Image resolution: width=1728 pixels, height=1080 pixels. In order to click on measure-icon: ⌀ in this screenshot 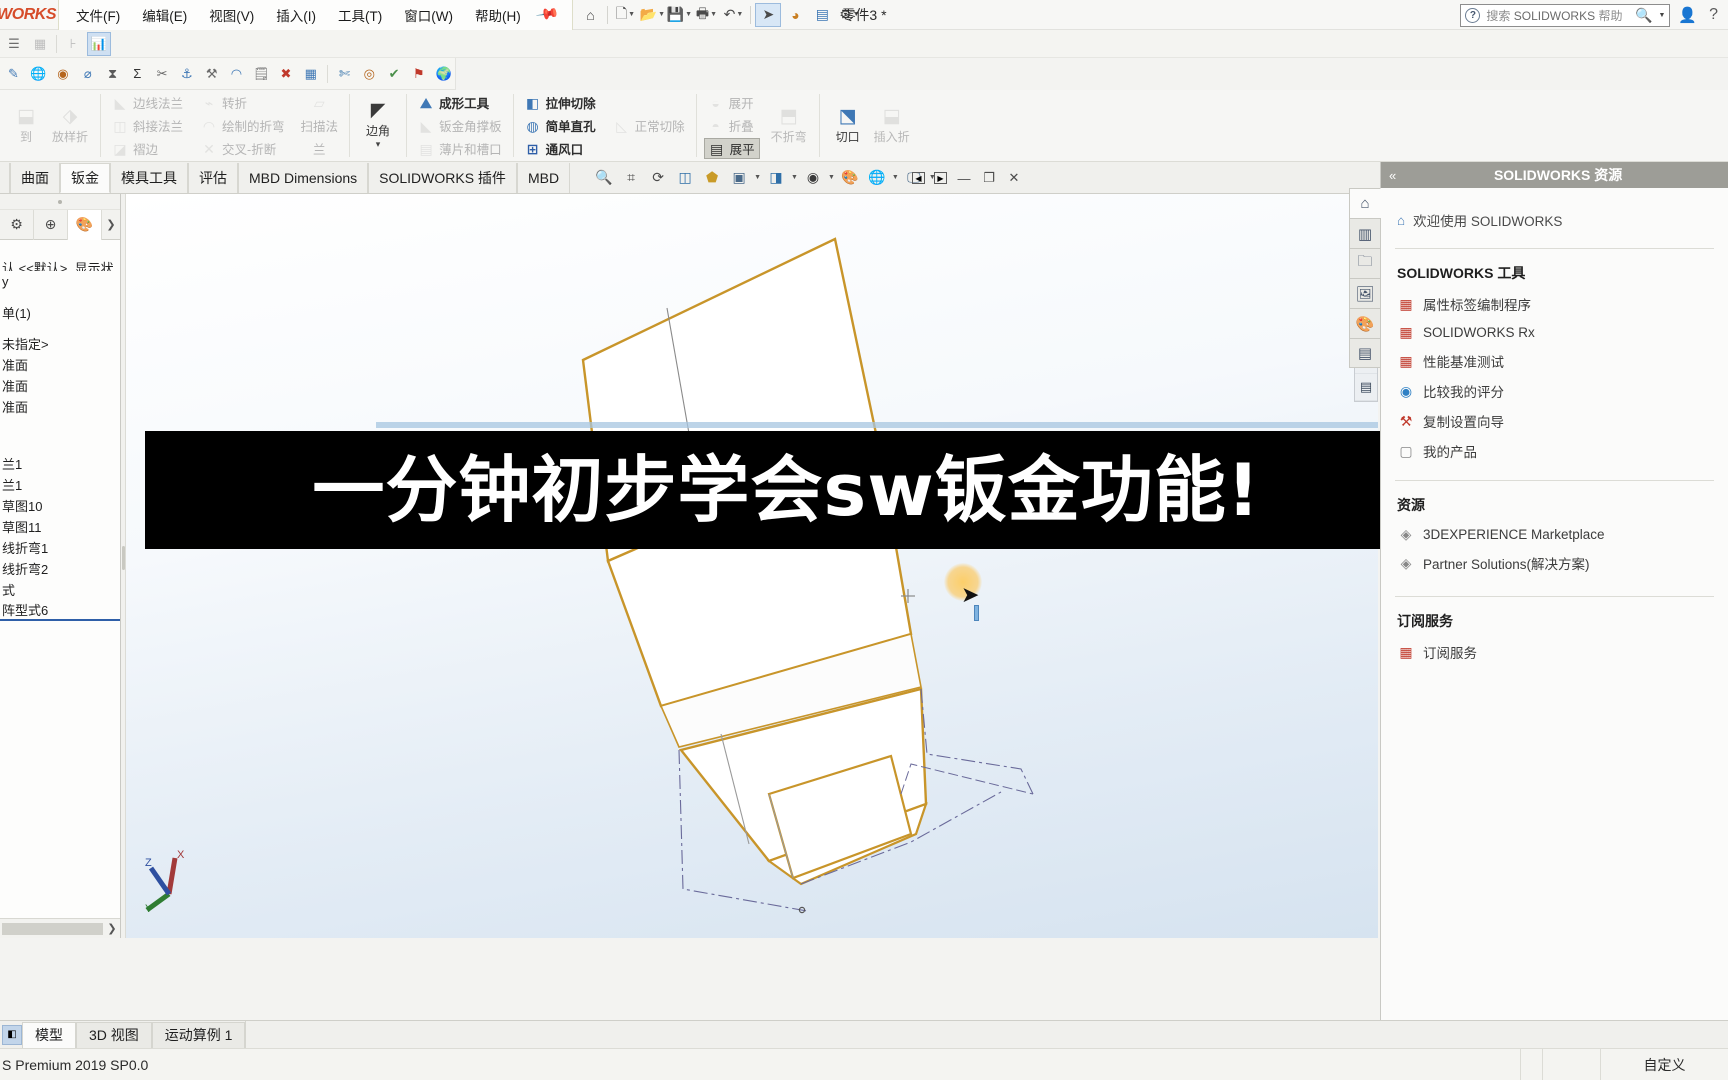, I will do `click(87, 74)`.